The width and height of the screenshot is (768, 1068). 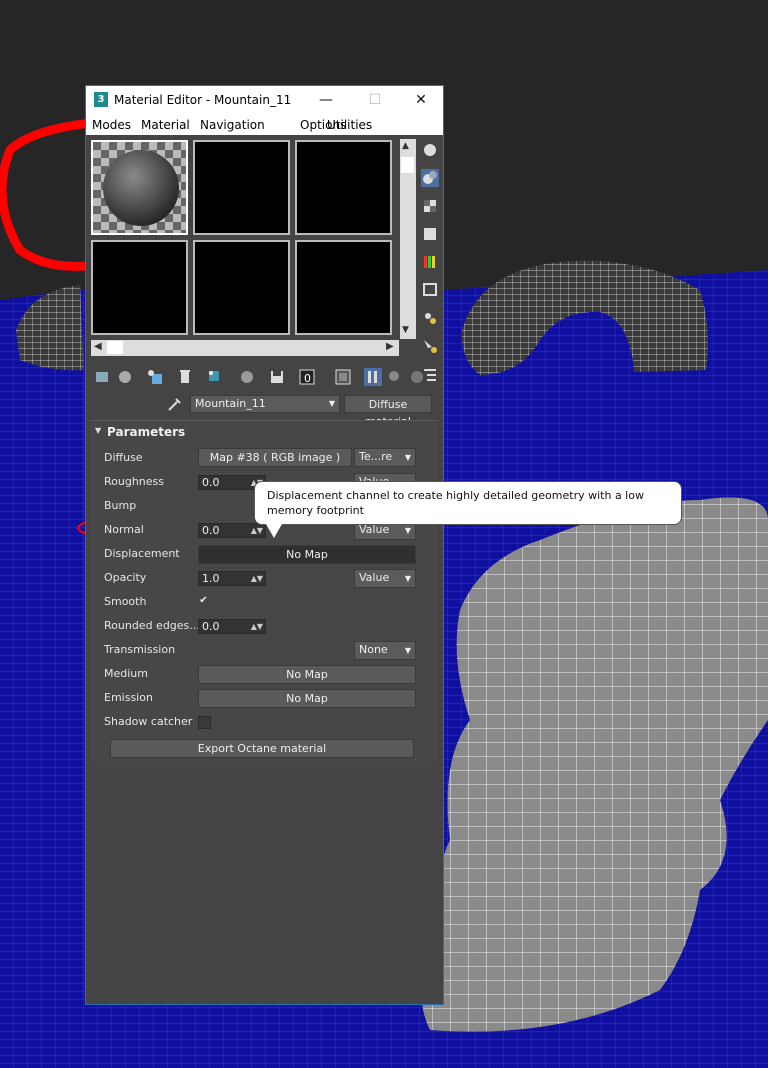 What do you see at coordinates (417, 377) in the screenshot?
I see `pick-material-icon` at bounding box center [417, 377].